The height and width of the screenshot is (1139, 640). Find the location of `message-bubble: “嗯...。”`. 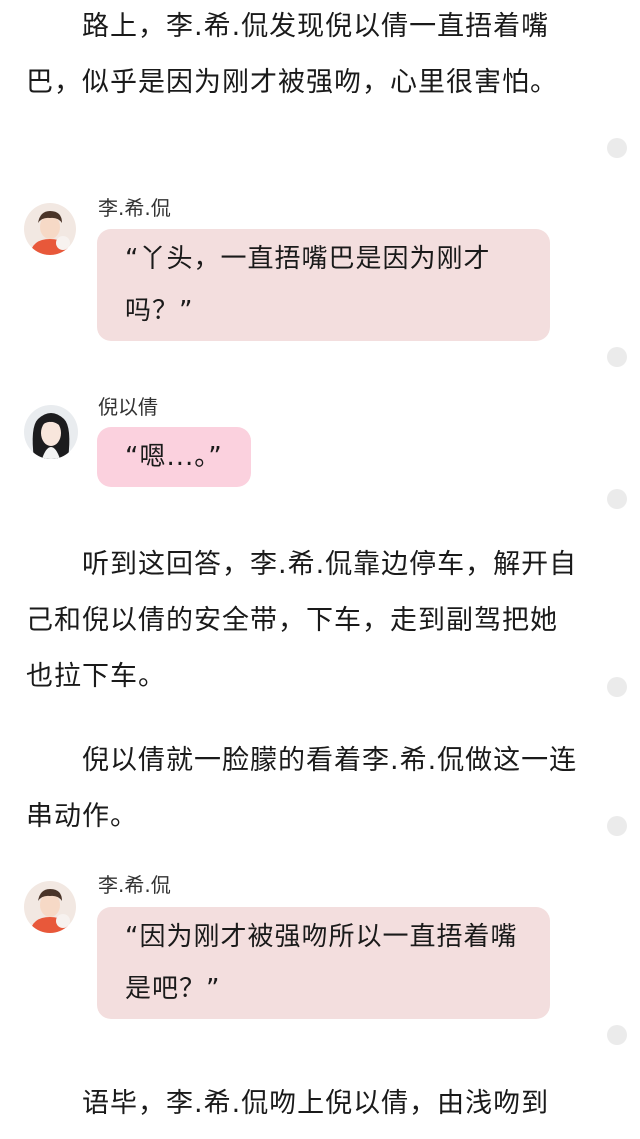

message-bubble: “嗯...。” is located at coordinates (174, 457).